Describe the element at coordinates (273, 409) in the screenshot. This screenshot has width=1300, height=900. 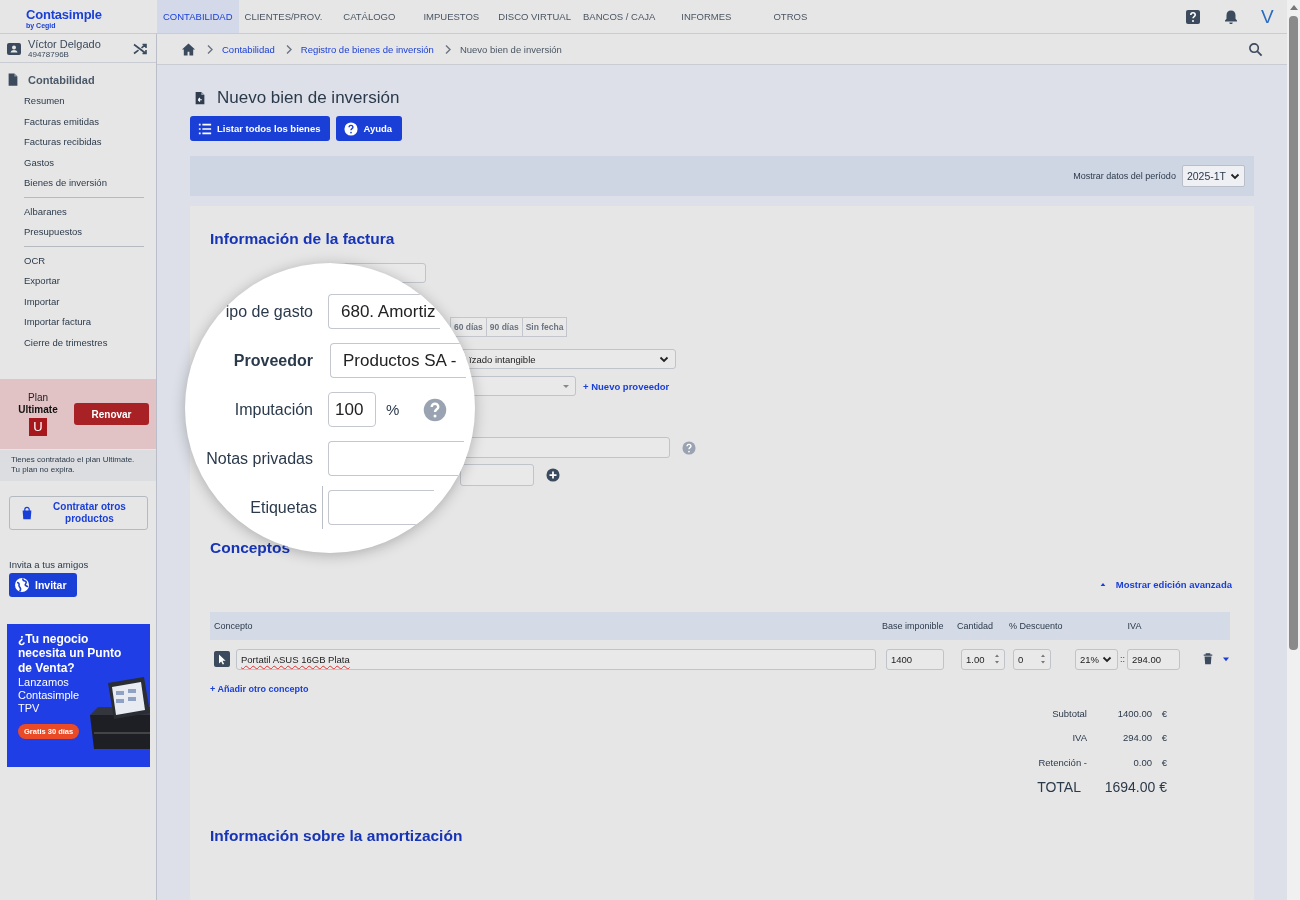
I see `field-label: Imputación` at that location.